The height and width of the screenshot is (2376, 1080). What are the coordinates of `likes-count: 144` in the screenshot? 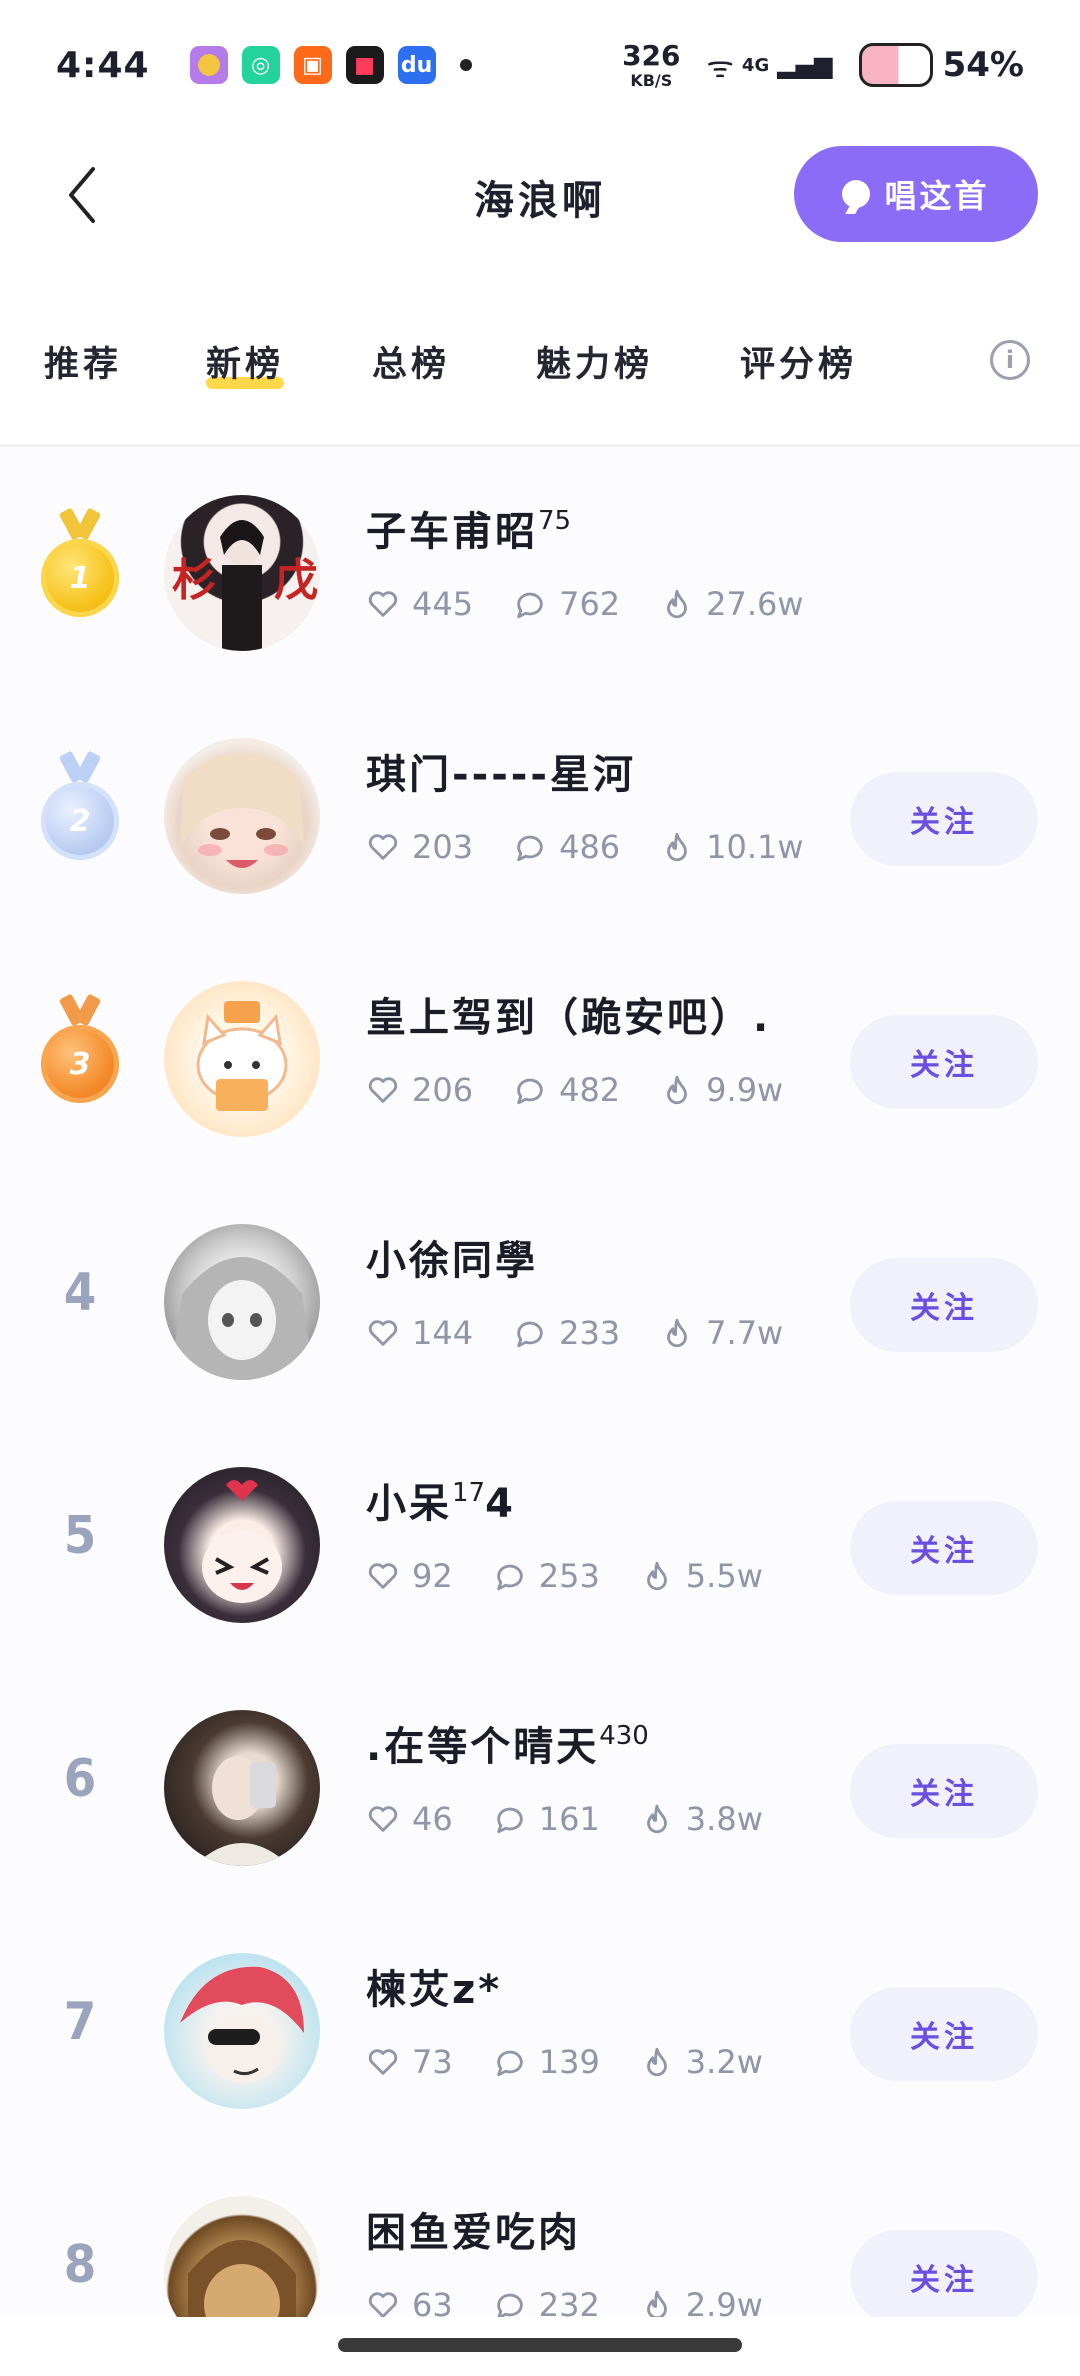 It's located at (443, 1333).